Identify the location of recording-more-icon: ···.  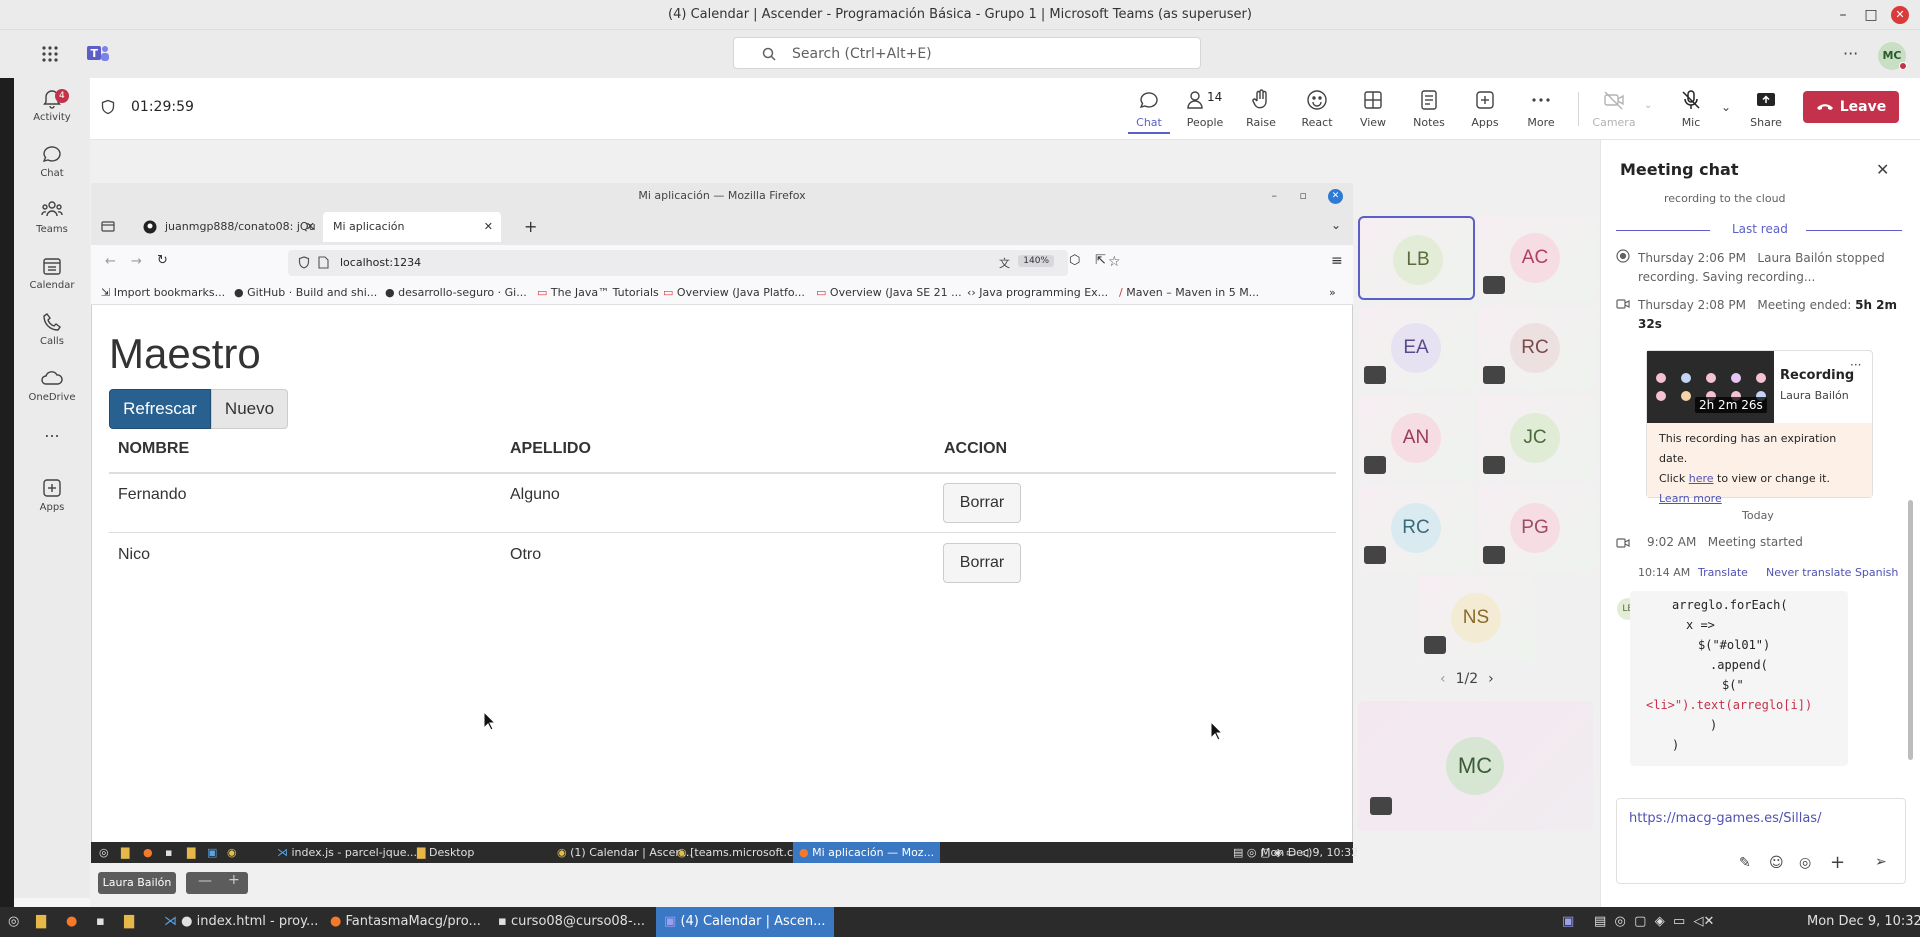
(1855, 365).